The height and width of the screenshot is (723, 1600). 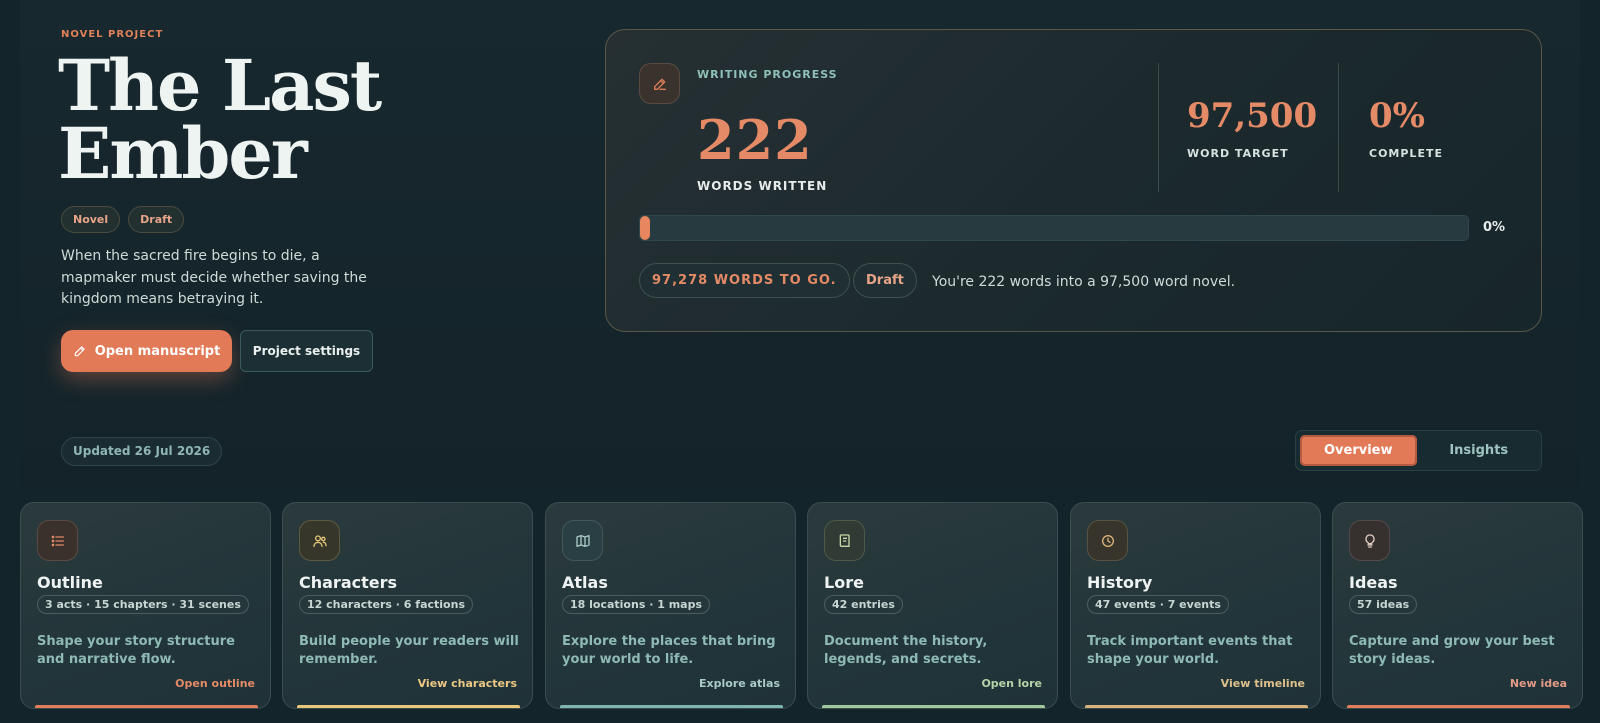 I want to click on lightbulb-icon, so click(x=1369, y=540).